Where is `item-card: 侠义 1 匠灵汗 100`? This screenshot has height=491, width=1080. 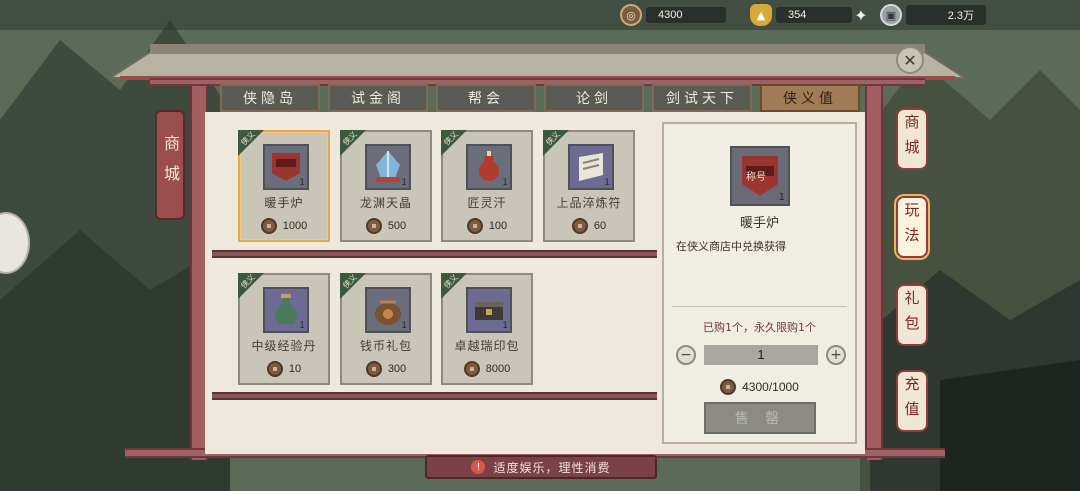
item-card: 侠义 1 匠灵汗 100 is located at coordinates (487, 186).